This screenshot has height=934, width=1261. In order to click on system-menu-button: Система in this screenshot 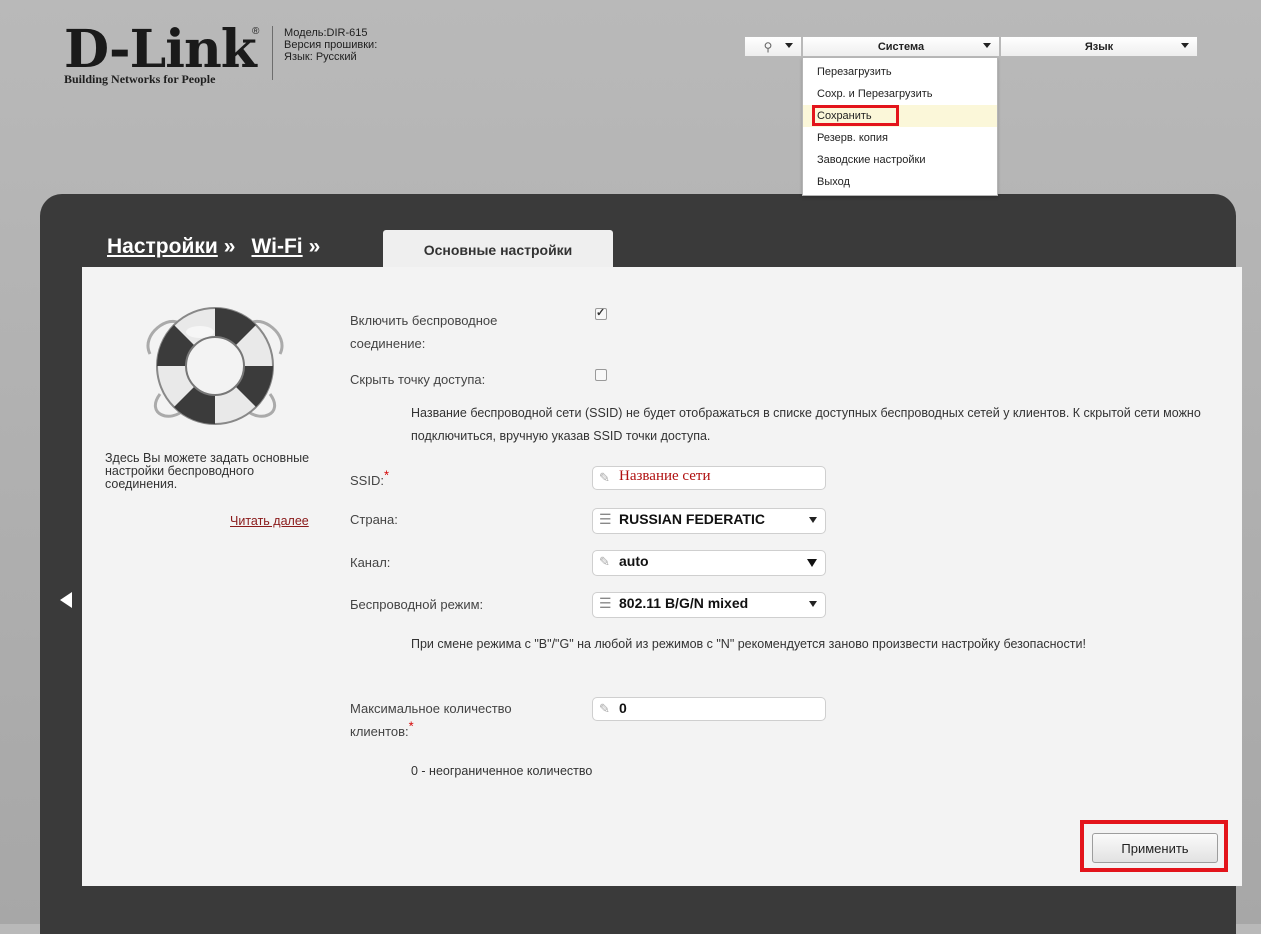, I will do `click(901, 46)`.